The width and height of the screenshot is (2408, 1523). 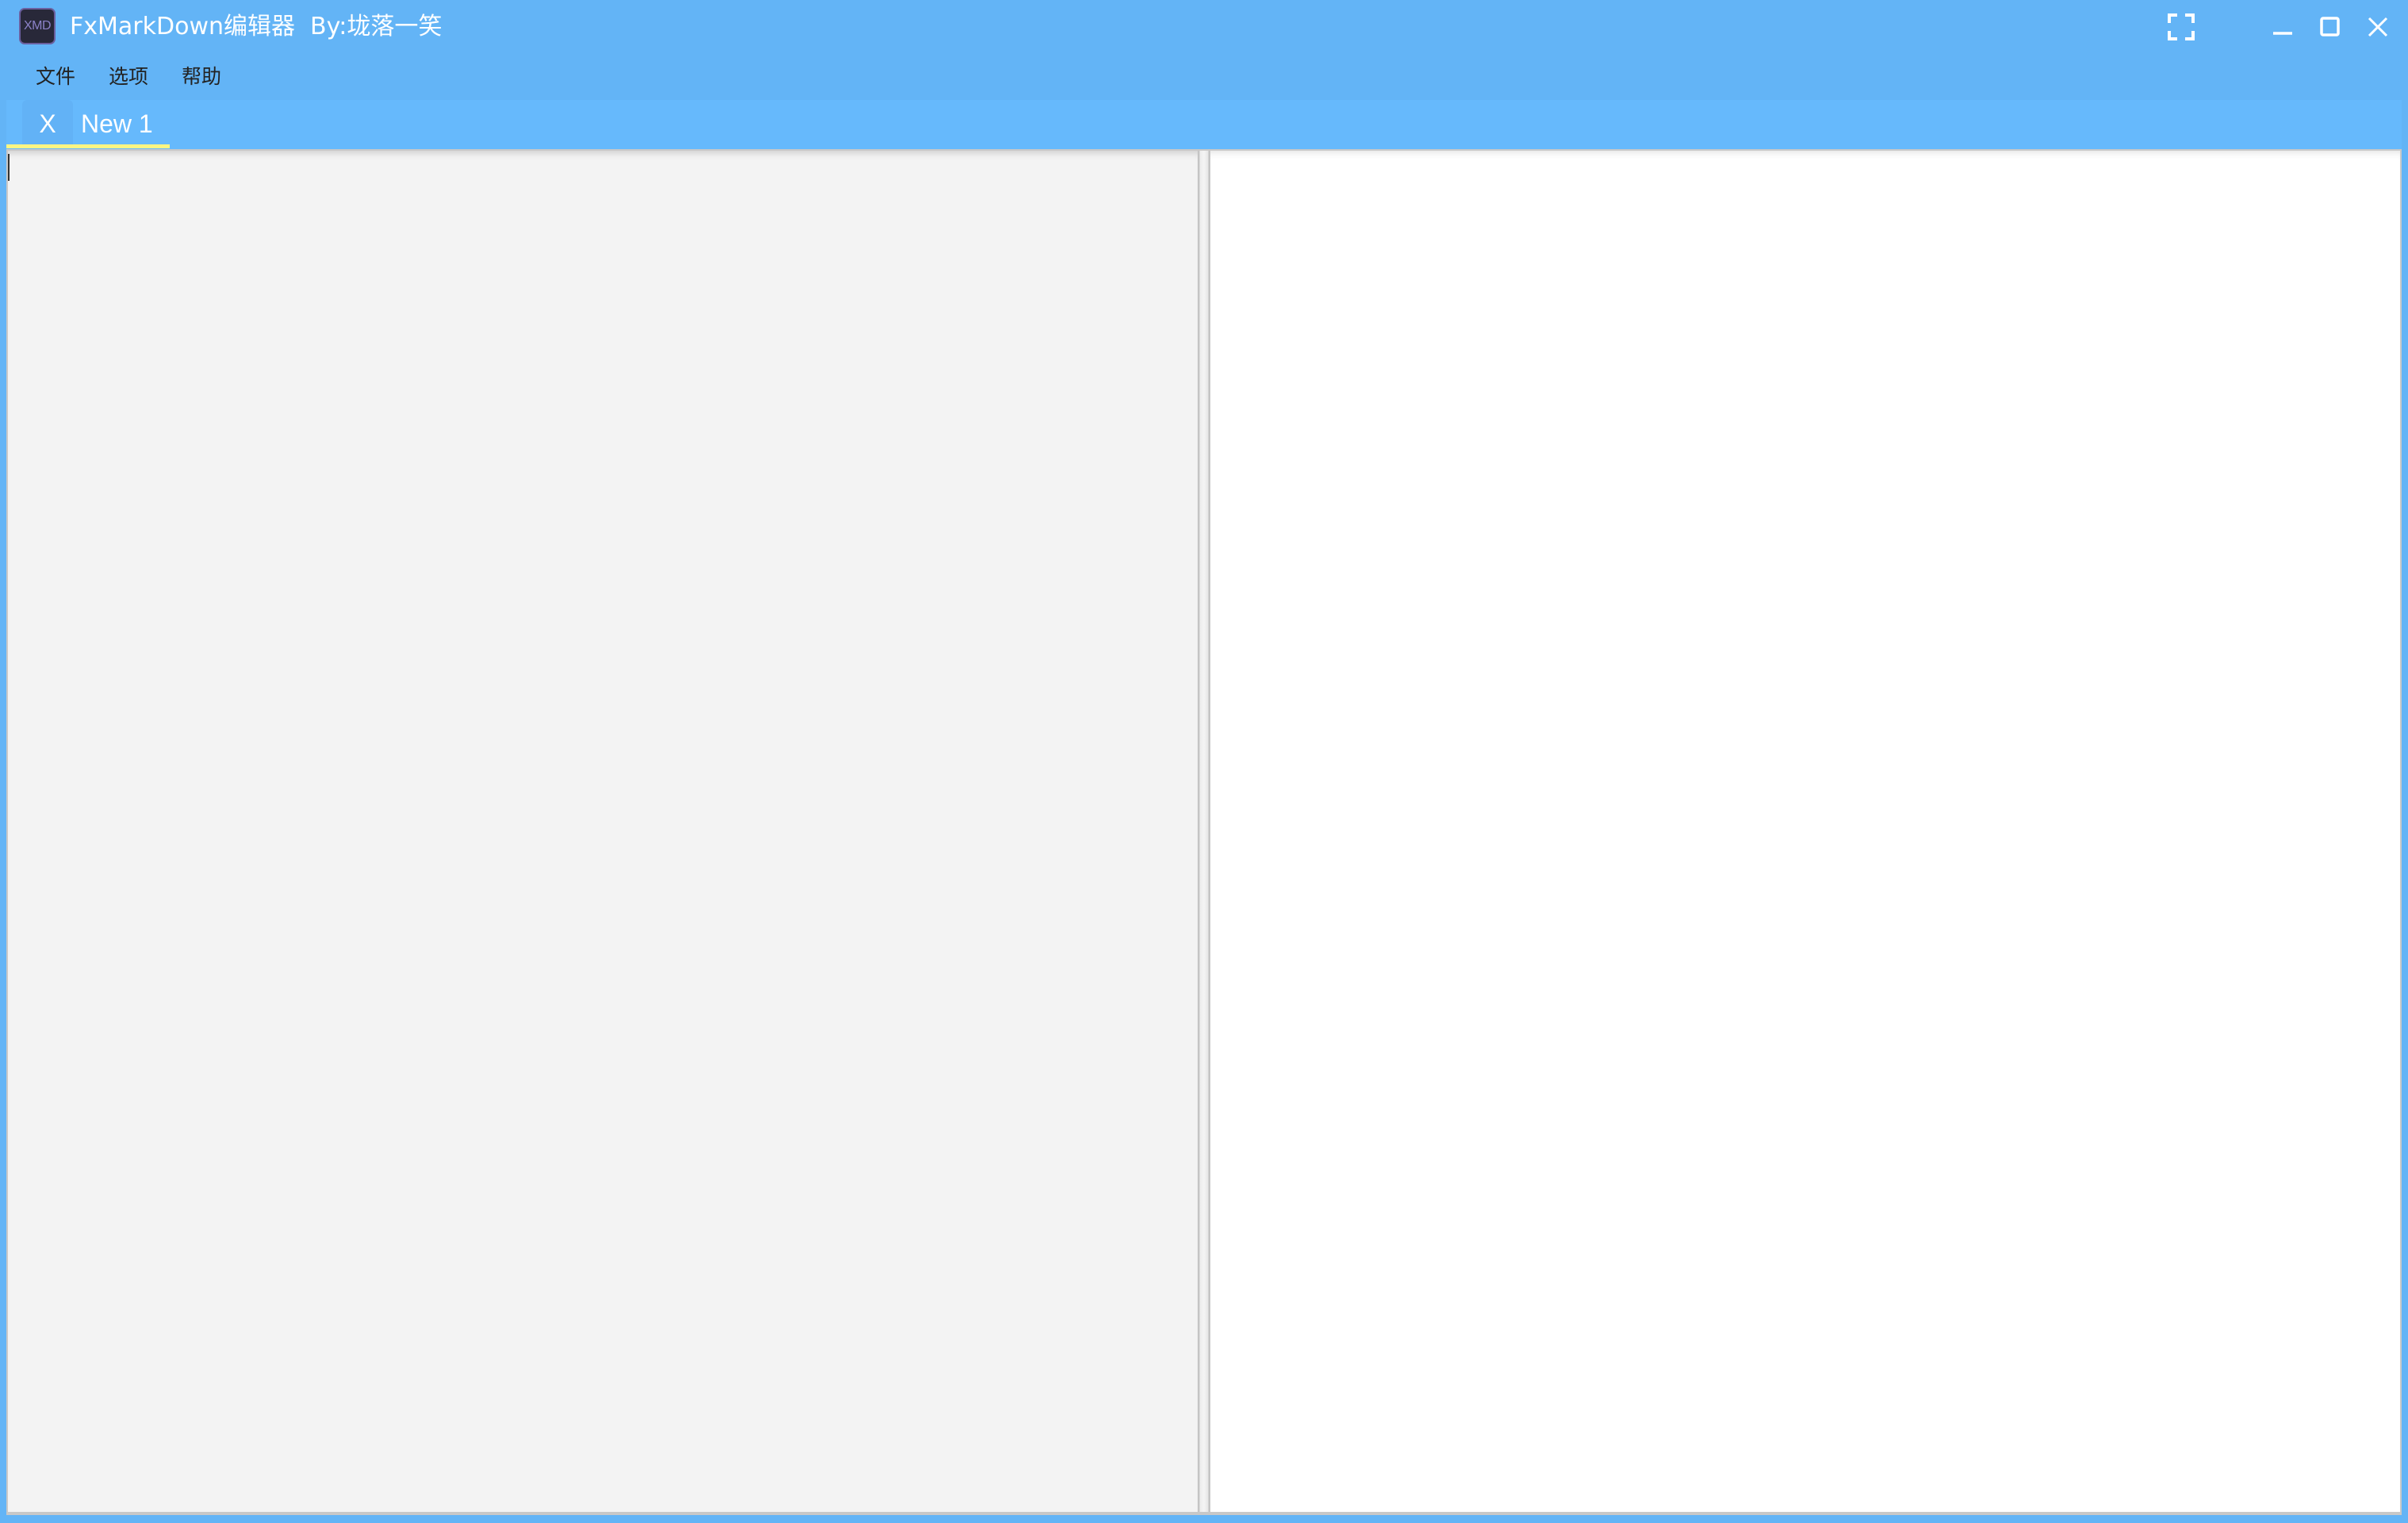 I want to click on split-divider, so click(x=1204, y=831).